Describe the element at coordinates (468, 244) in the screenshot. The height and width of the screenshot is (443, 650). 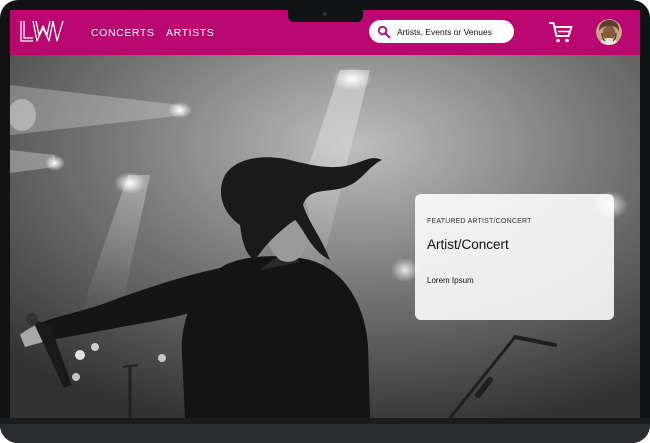
I see `card-title: Artist/Concert` at that location.